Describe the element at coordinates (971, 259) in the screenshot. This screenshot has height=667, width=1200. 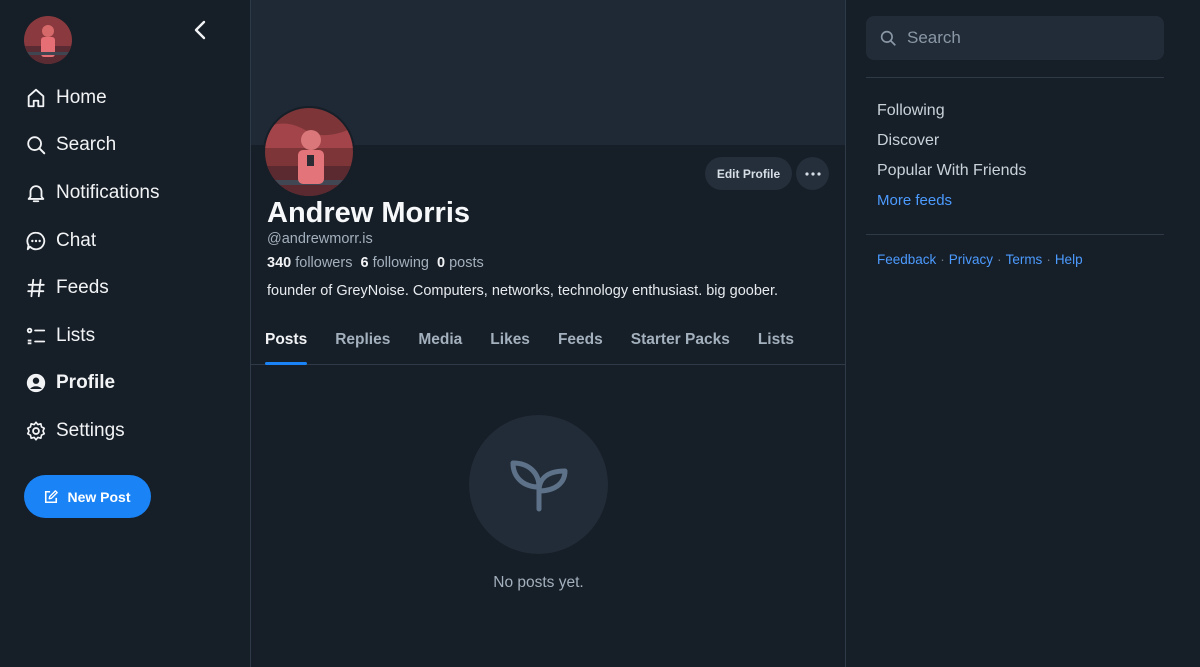
I see `privacy-link: Privacy` at that location.